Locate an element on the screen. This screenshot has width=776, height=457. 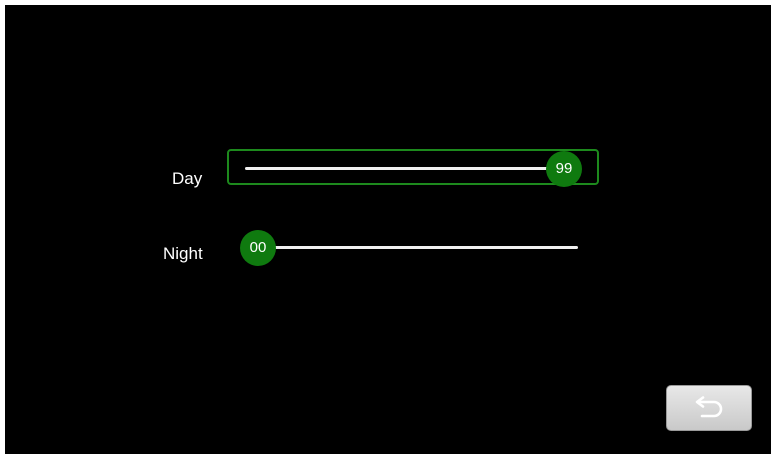
night-label: Night is located at coordinates (183, 253).